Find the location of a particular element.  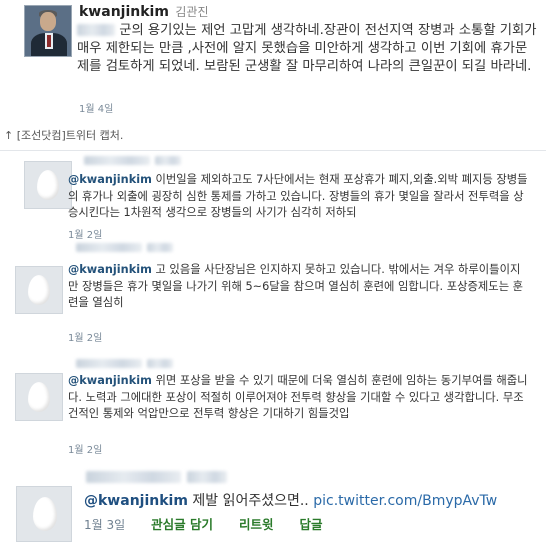

blurred-name is located at coordinates (96, 30).